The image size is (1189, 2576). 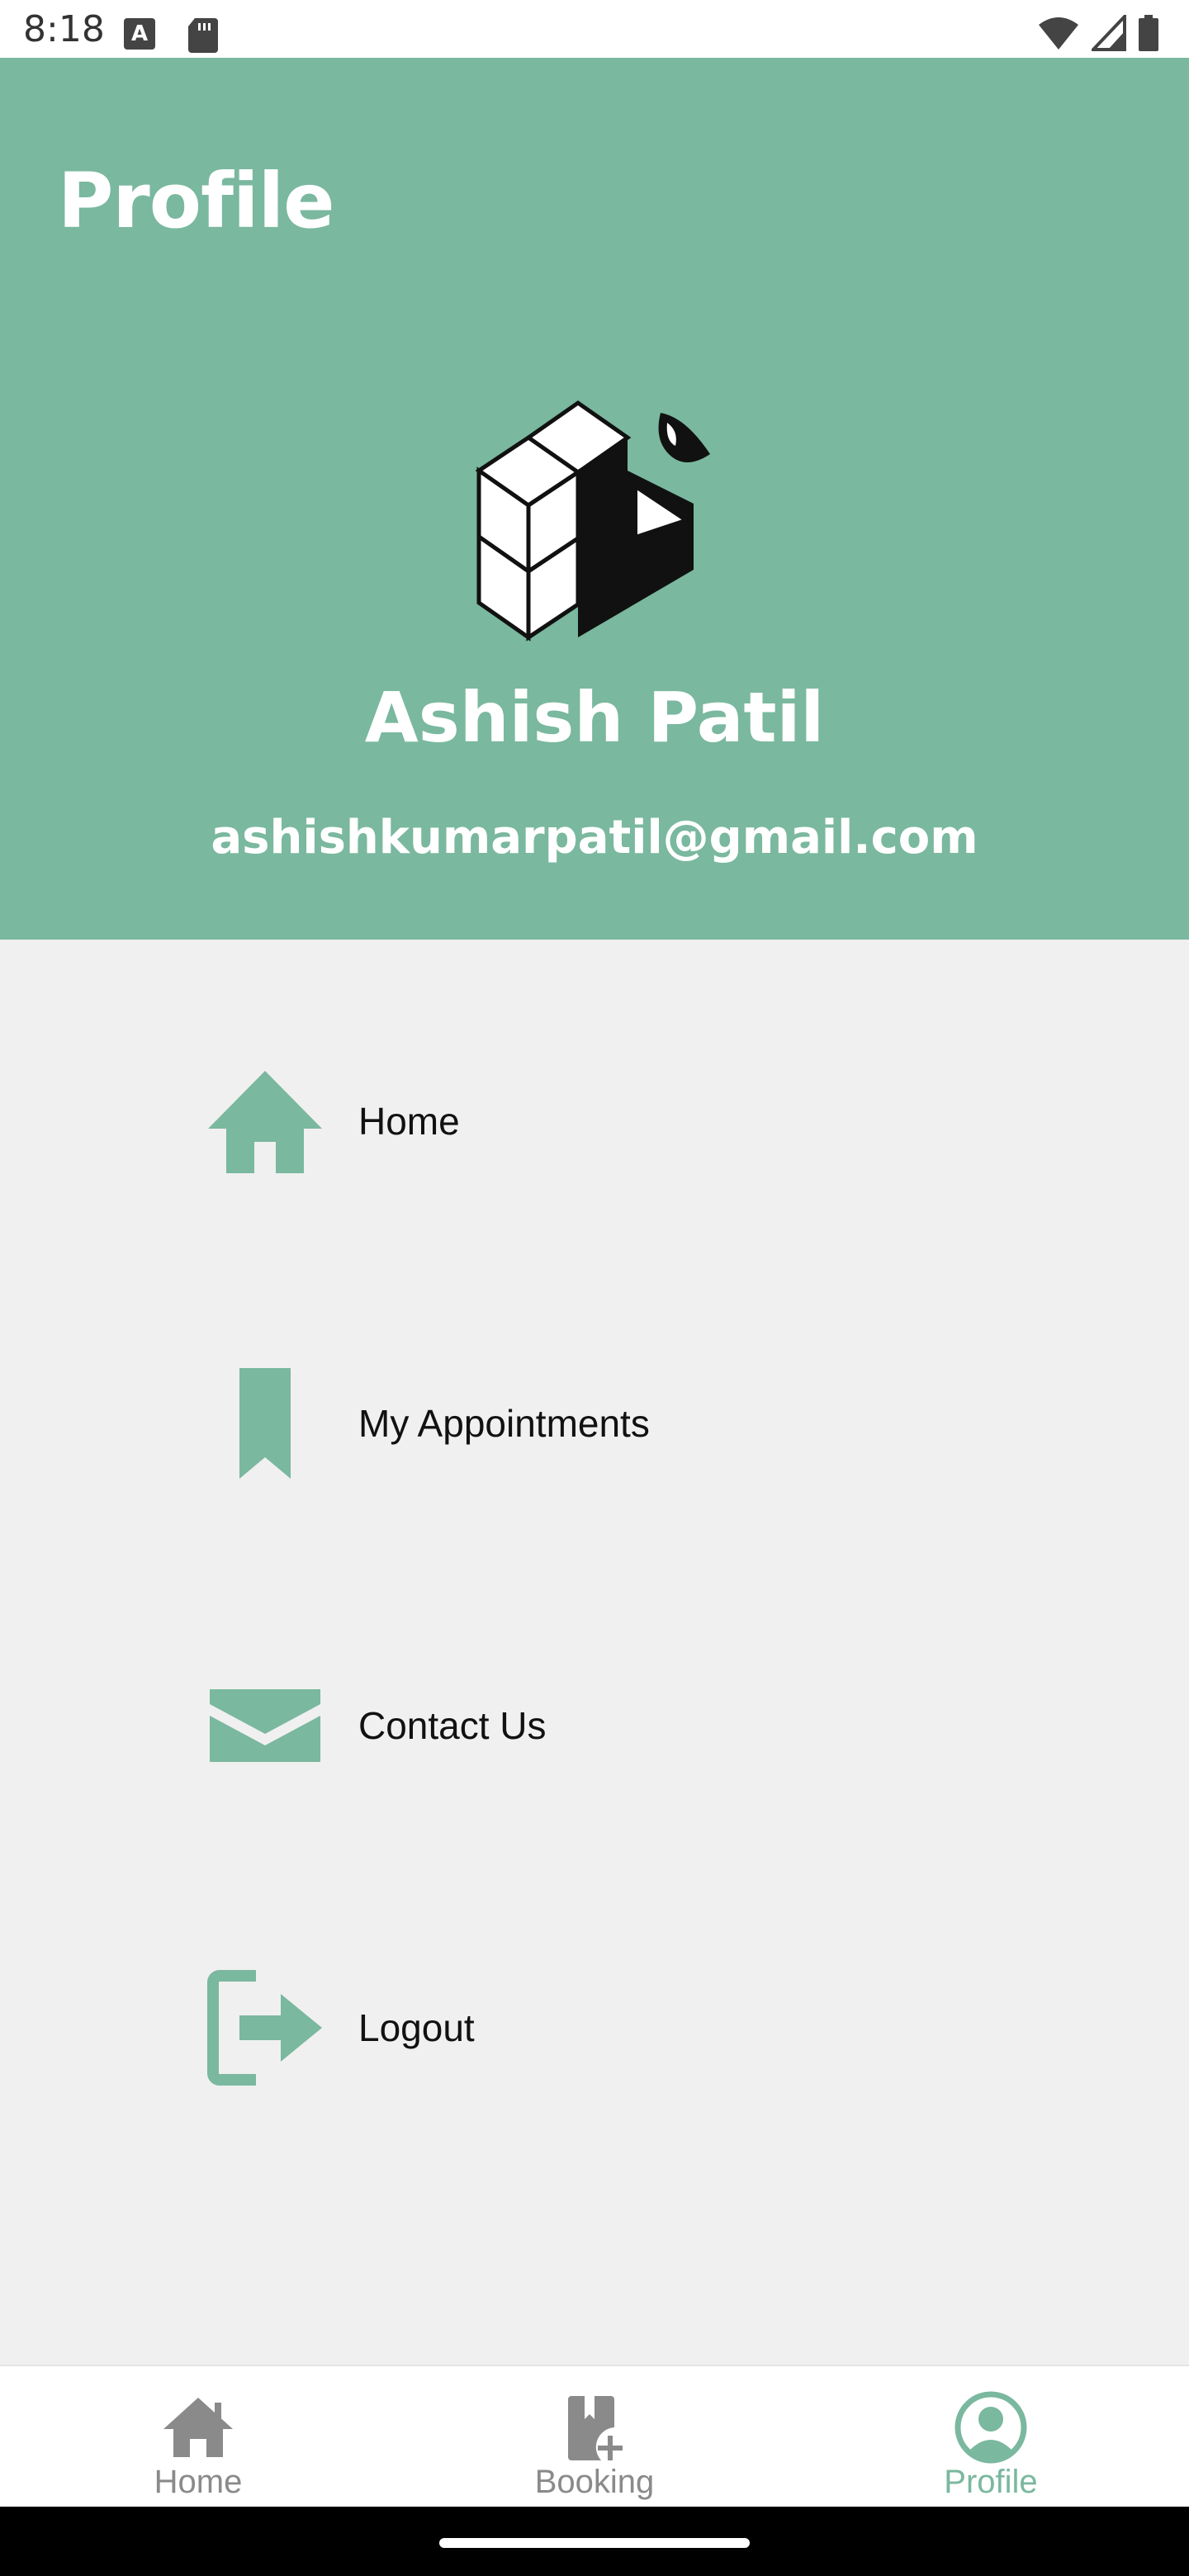 What do you see at coordinates (409, 1121) in the screenshot?
I see `menu-item-label: Home` at bounding box center [409, 1121].